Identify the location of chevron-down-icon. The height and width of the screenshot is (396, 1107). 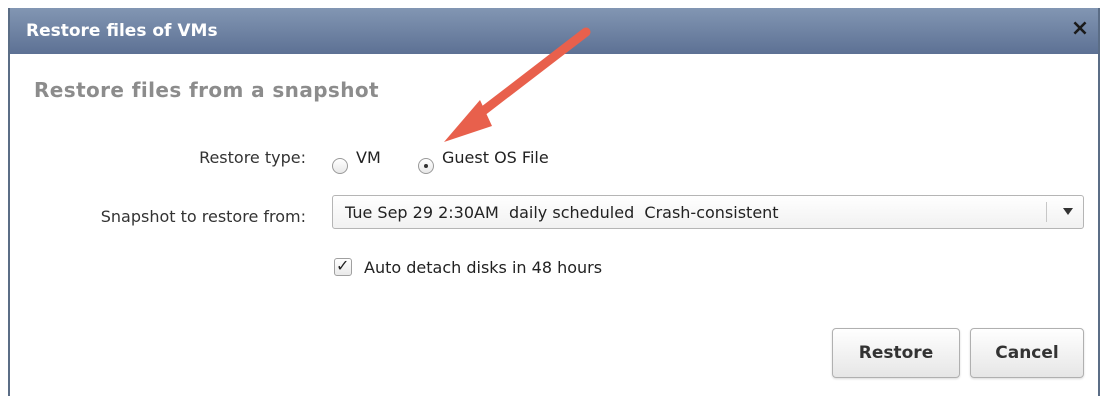
(1068, 211).